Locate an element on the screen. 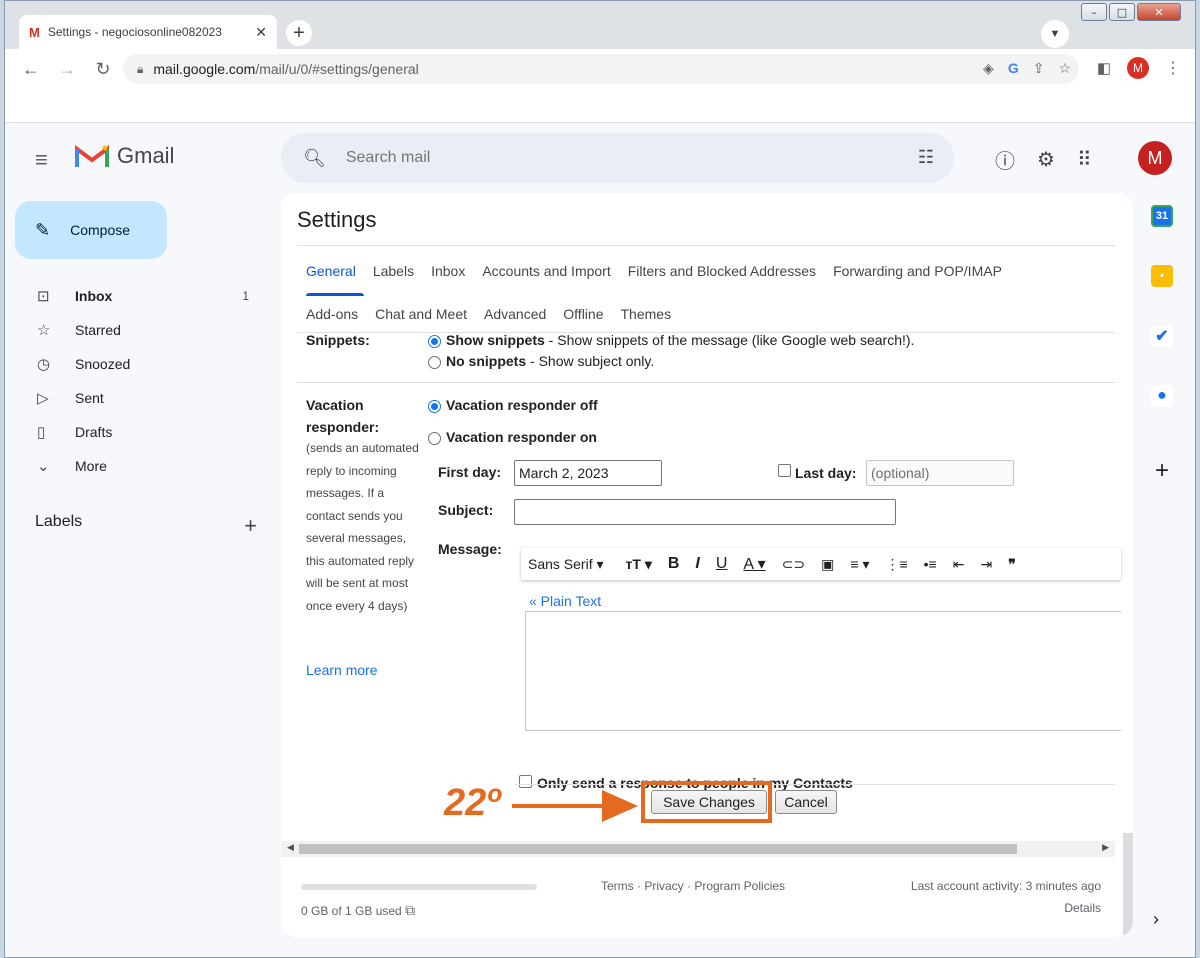  gmail-logo: Gmail is located at coordinates (124, 156).